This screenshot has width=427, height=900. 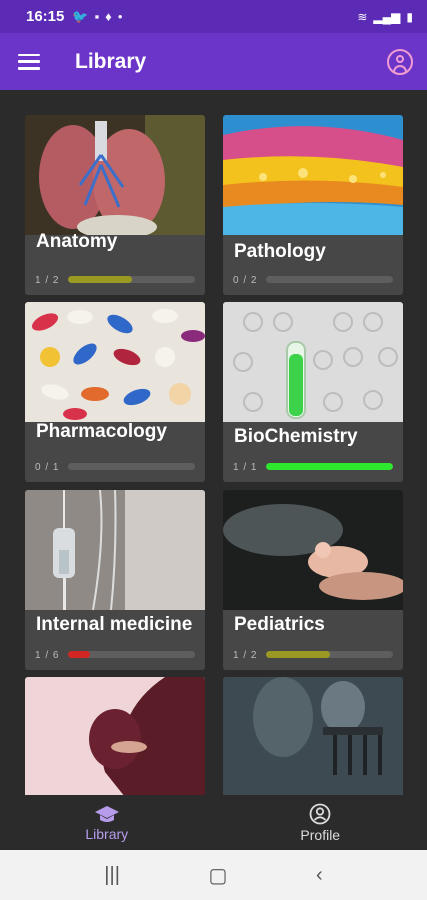 I want to click on pediatrics-image, so click(x=313, y=550).